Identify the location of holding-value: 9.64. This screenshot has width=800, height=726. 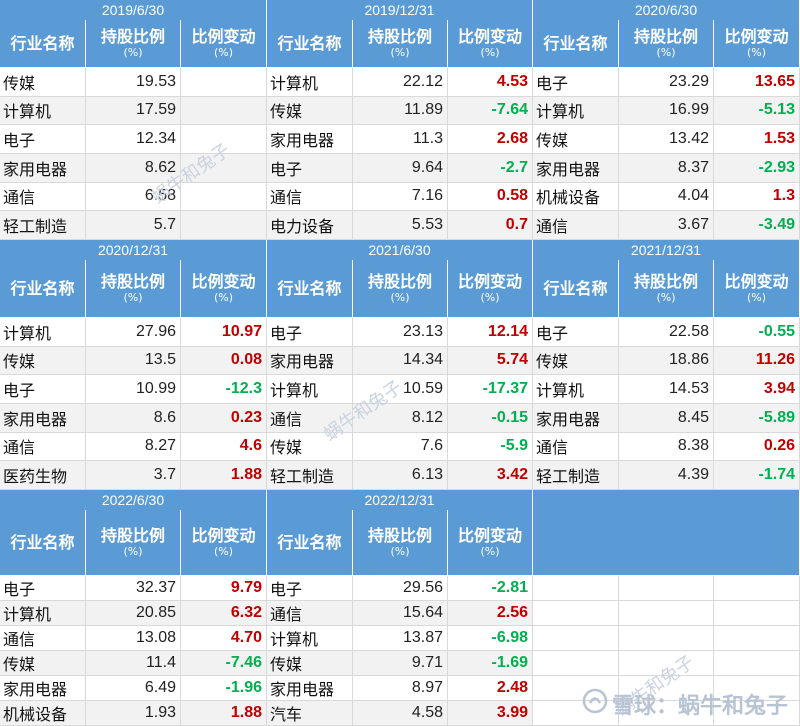
(400, 168).